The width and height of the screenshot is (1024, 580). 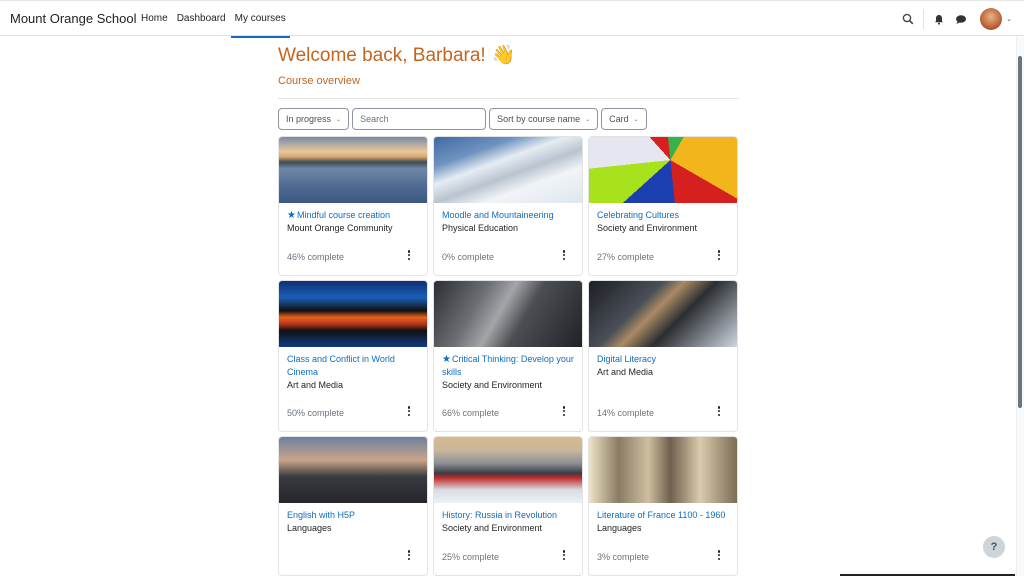 I want to click on course-card: English with H5P Languages, so click(x=353, y=506).